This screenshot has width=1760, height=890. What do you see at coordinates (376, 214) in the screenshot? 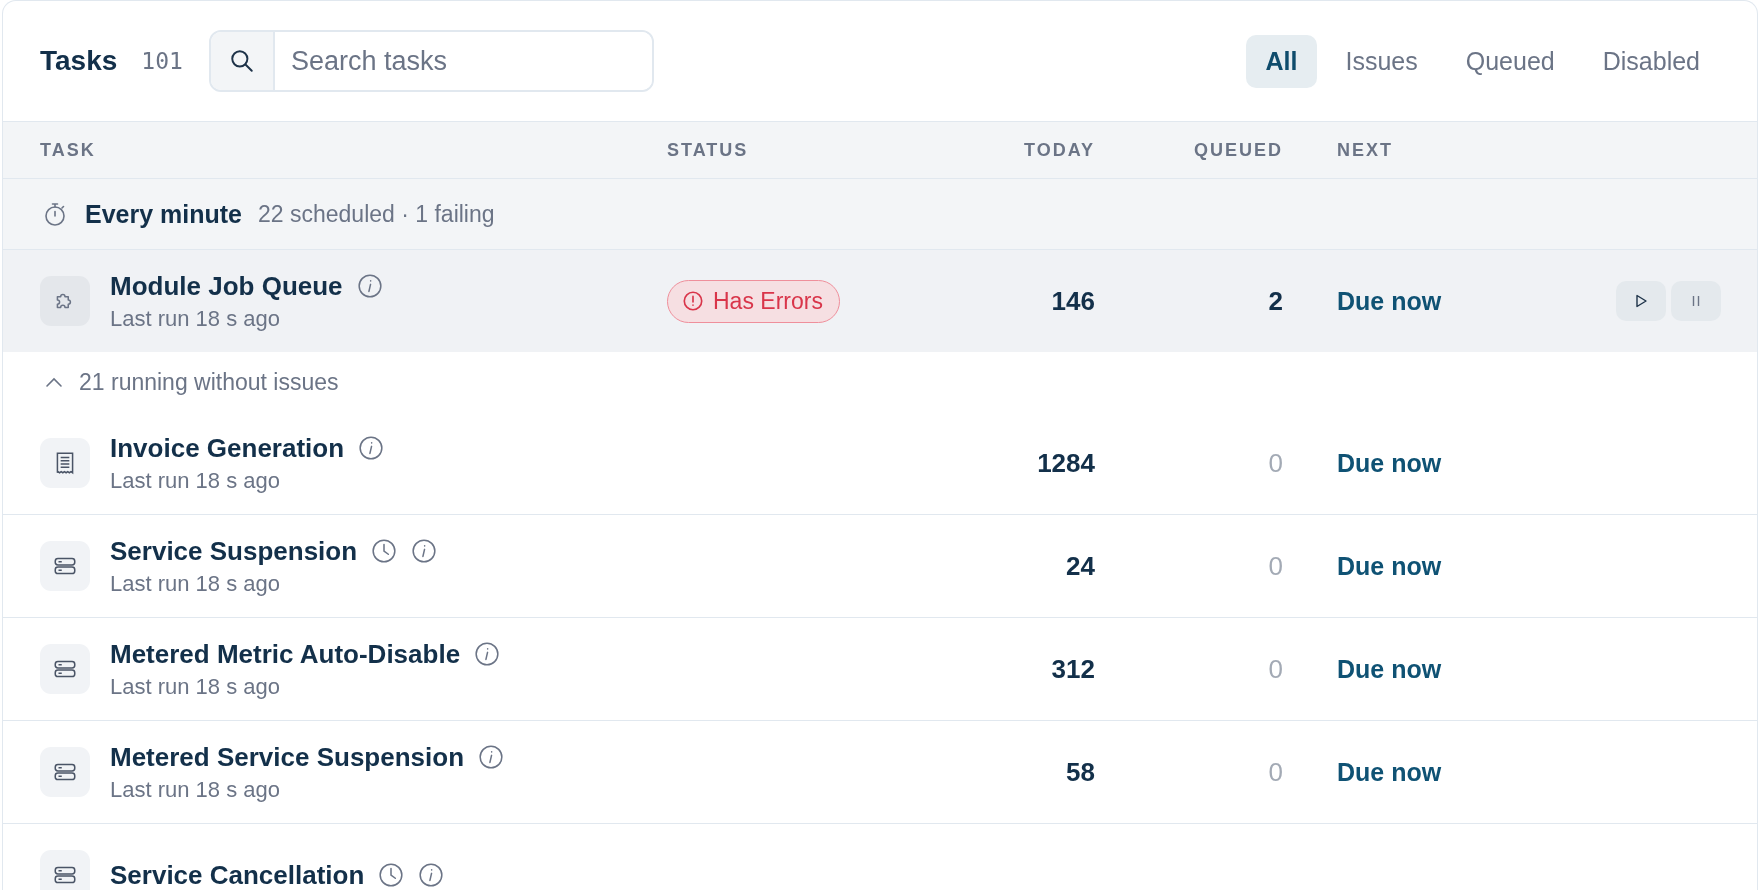
I see `group-summary: 22 scheduled · 1 failing` at bounding box center [376, 214].